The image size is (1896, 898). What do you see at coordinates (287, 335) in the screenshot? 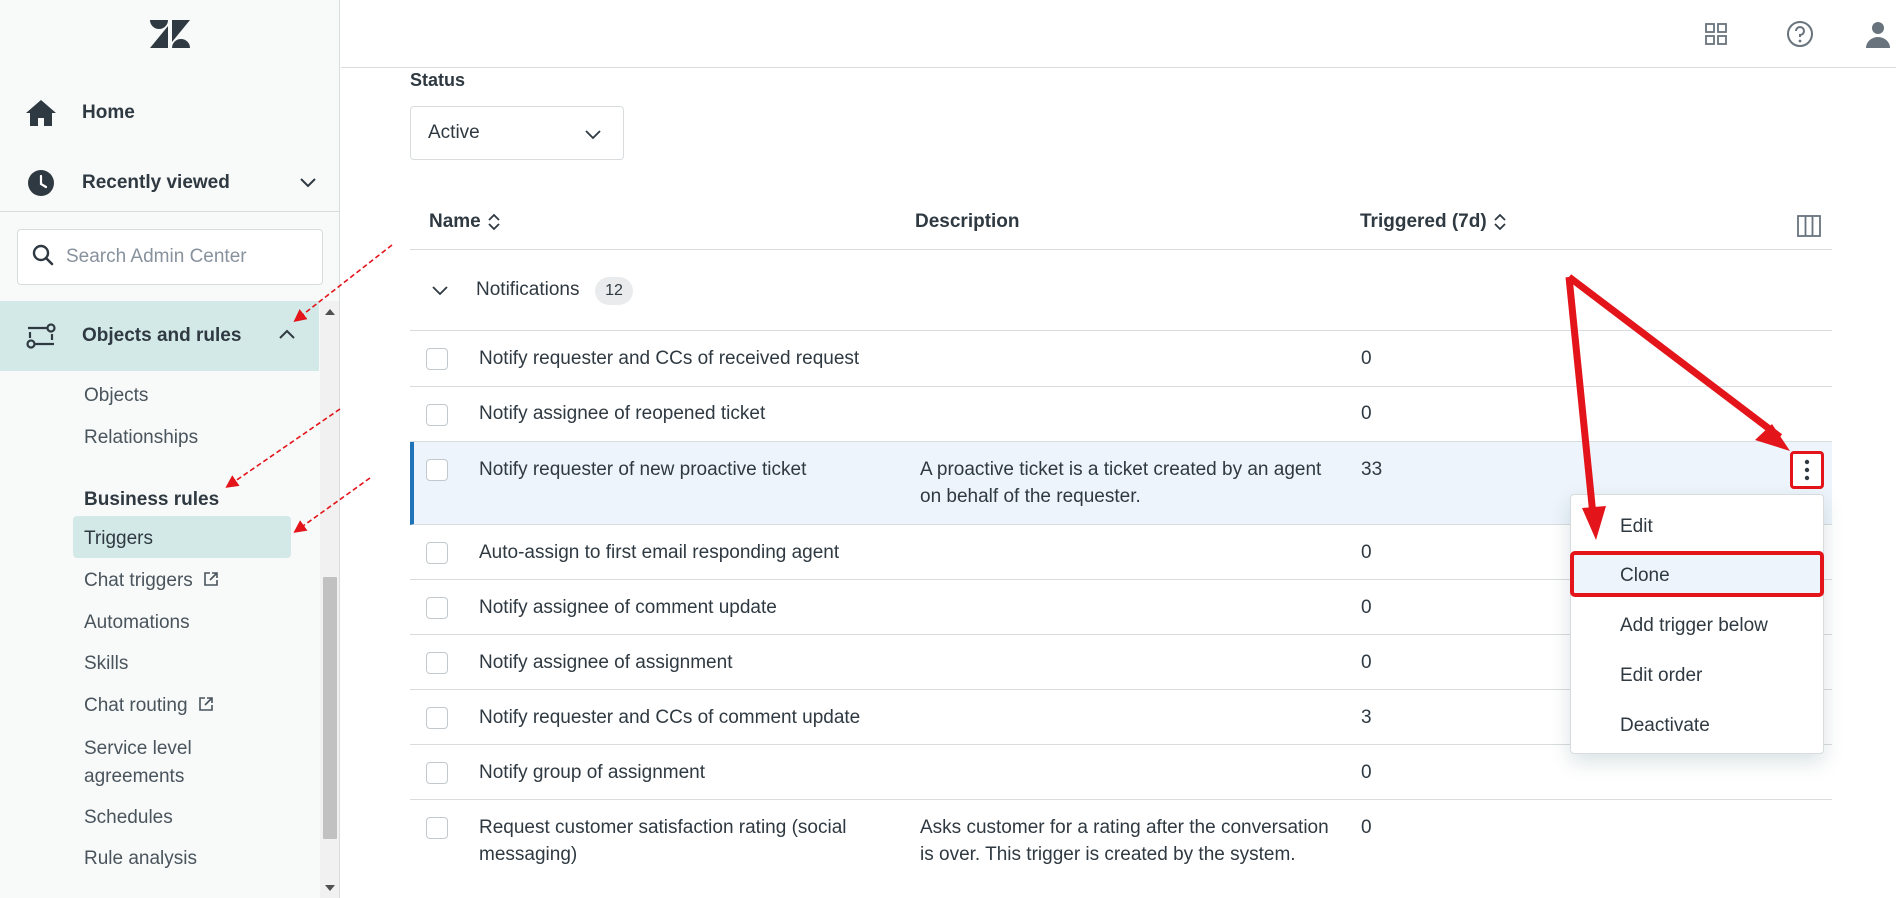
I see `chevron-up-icon` at bounding box center [287, 335].